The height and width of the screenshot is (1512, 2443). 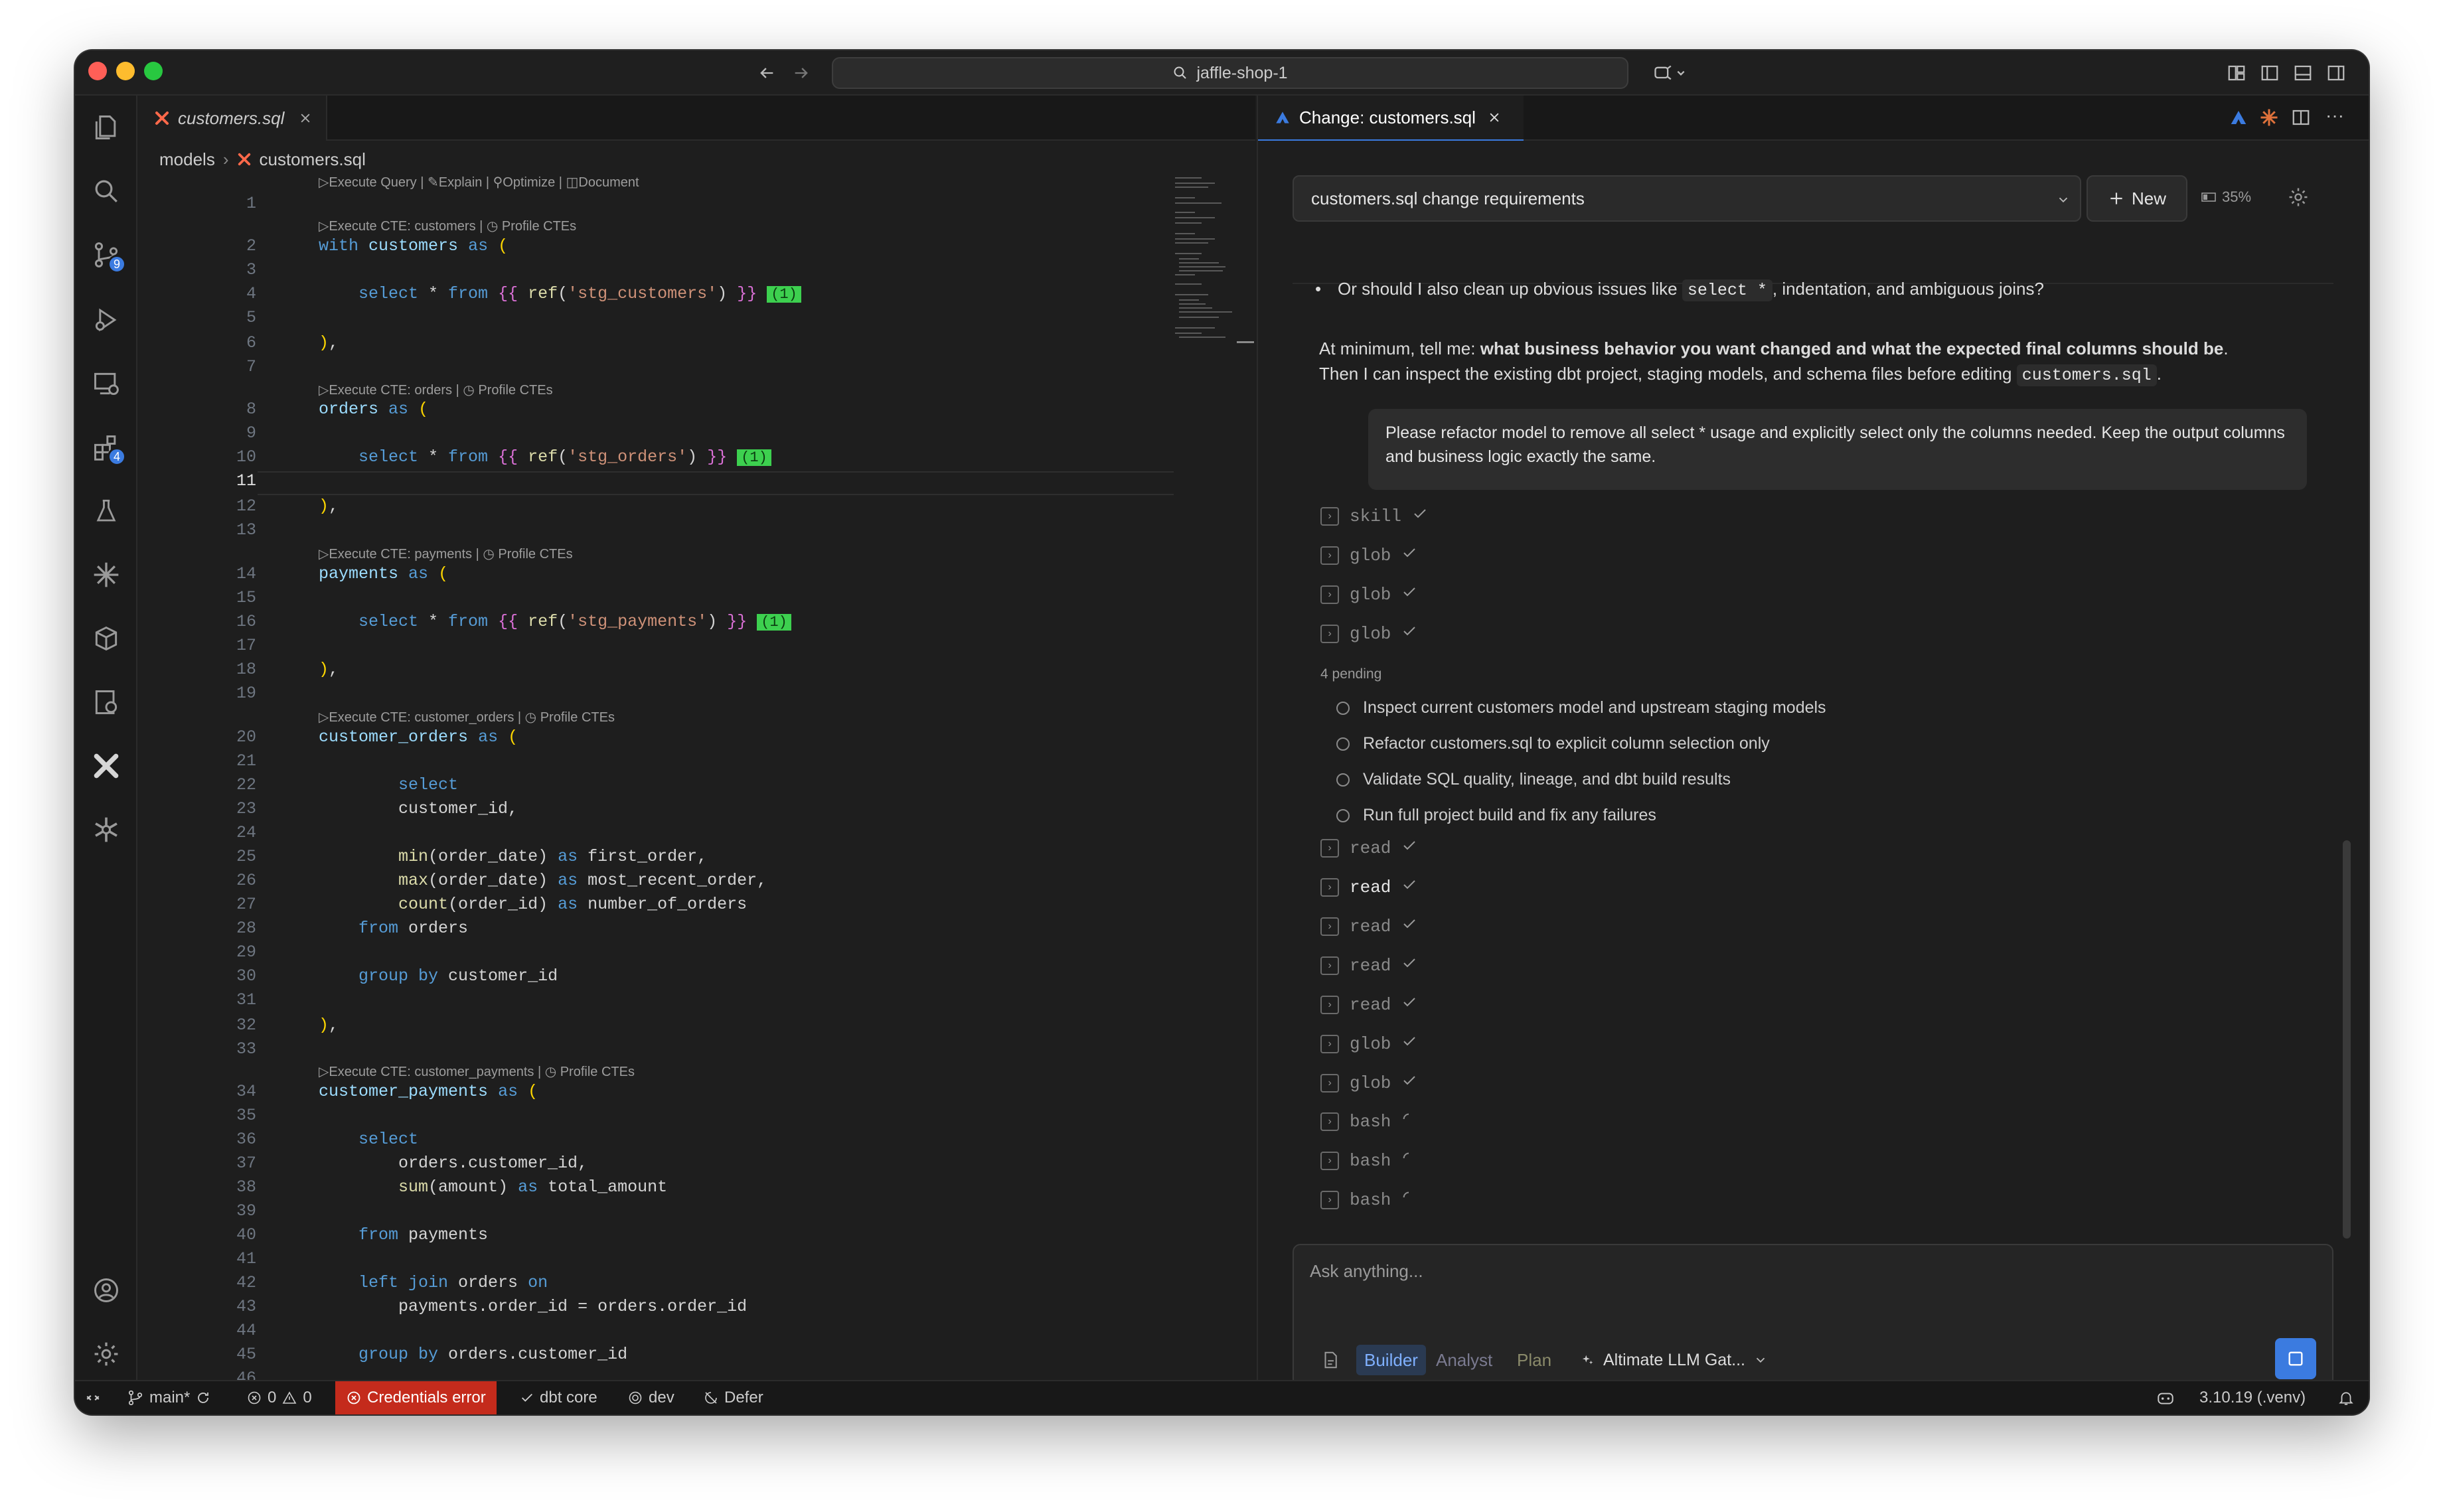 What do you see at coordinates (97, 71) in the screenshot?
I see `close-window-button` at bounding box center [97, 71].